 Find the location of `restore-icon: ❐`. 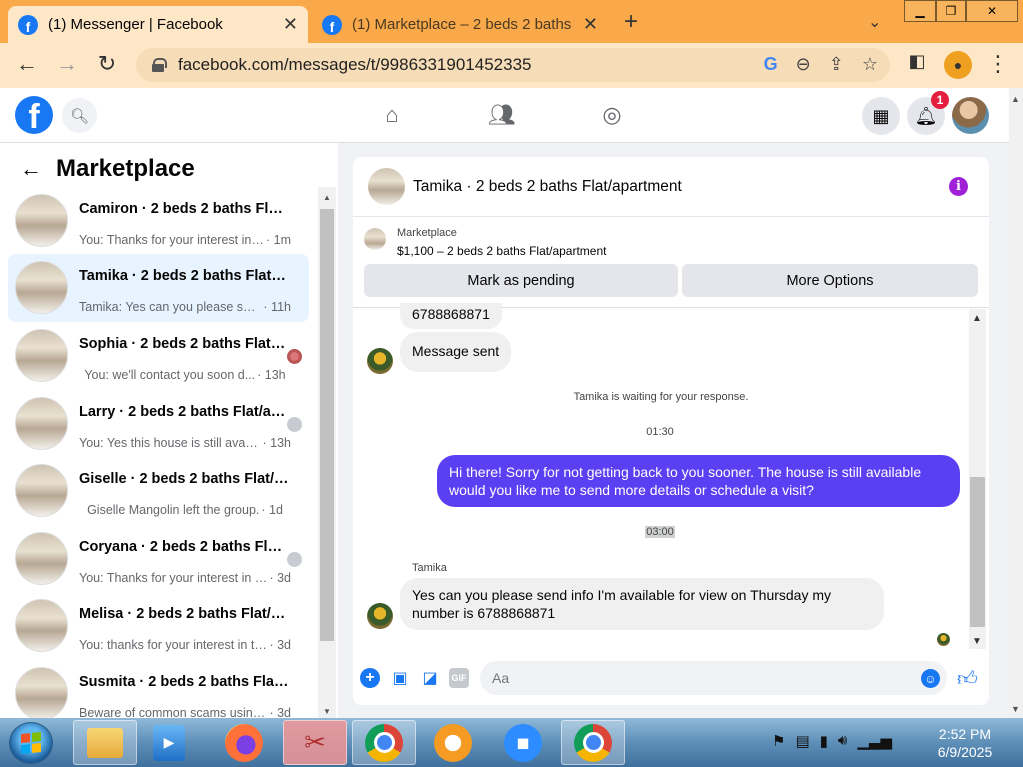

restore-icon: ❐ is located at coordinates (951, 11).